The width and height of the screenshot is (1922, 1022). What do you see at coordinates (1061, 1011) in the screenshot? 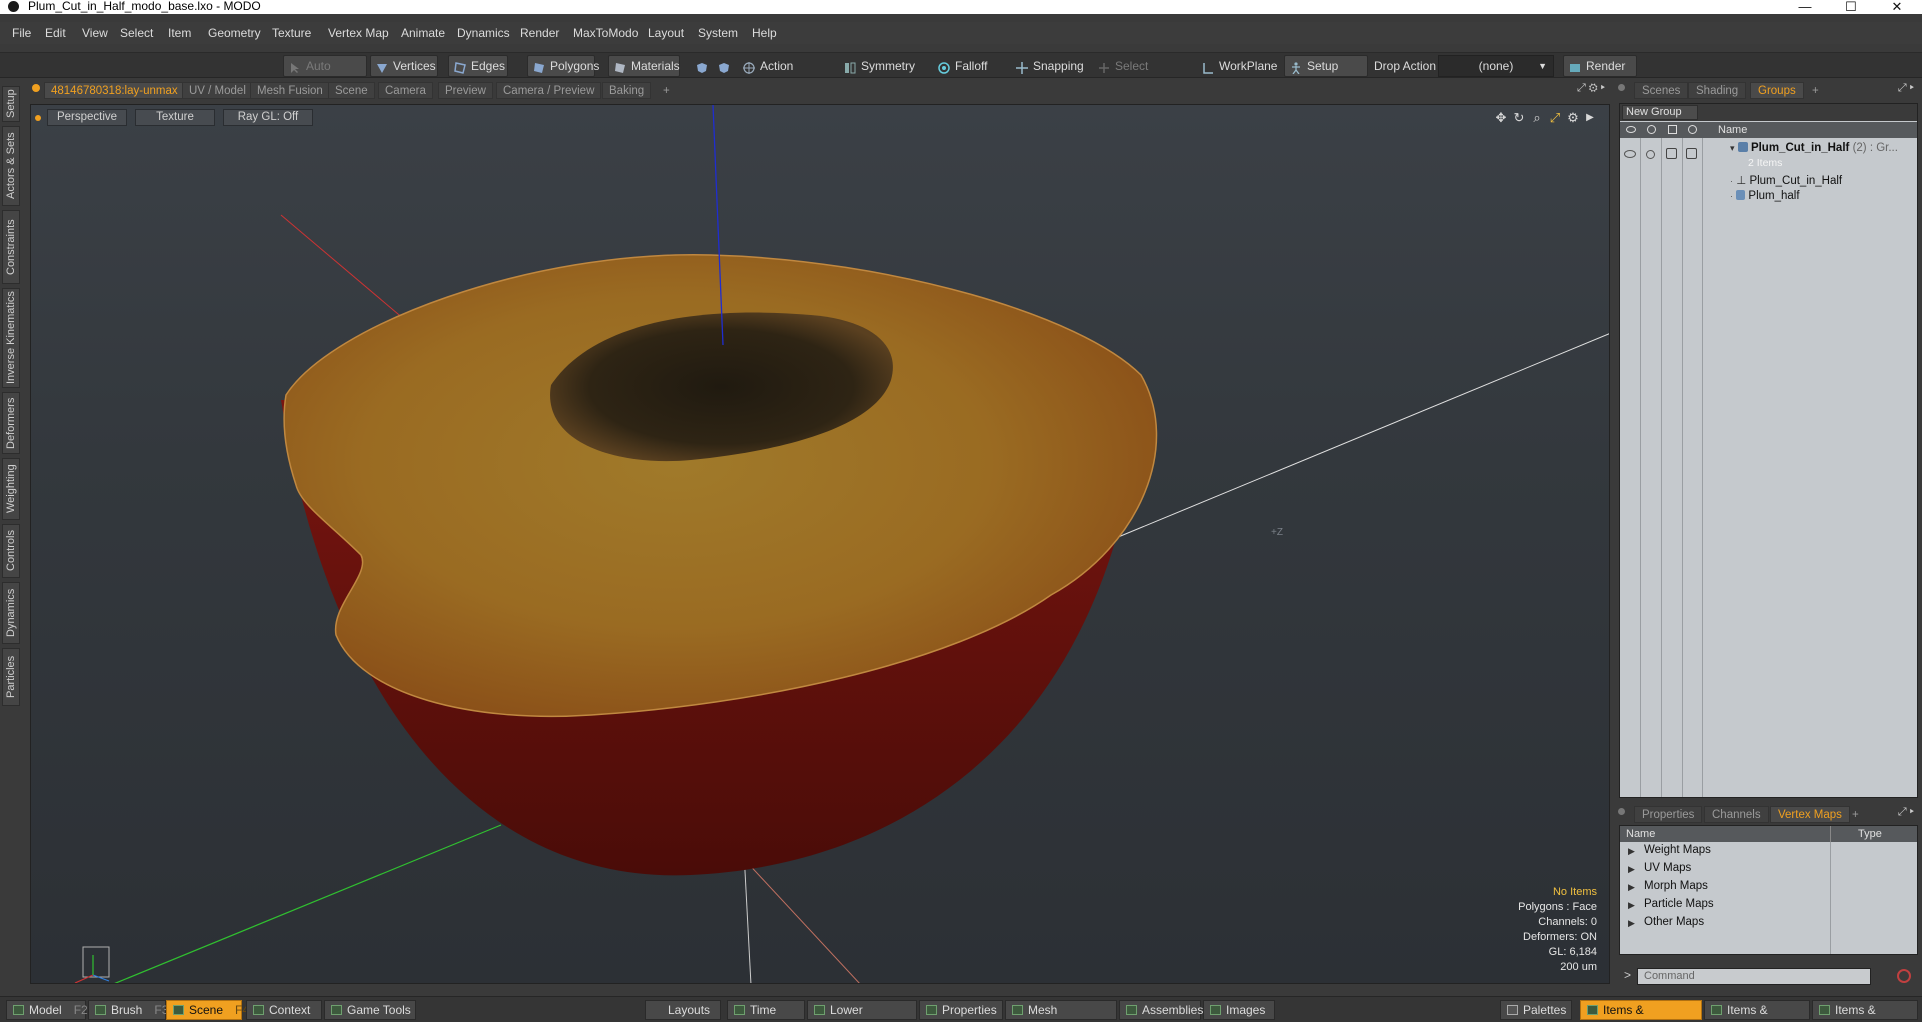
I see `mesh-operations-button: Mesh Operations` at bounding box center [1061, 1011].